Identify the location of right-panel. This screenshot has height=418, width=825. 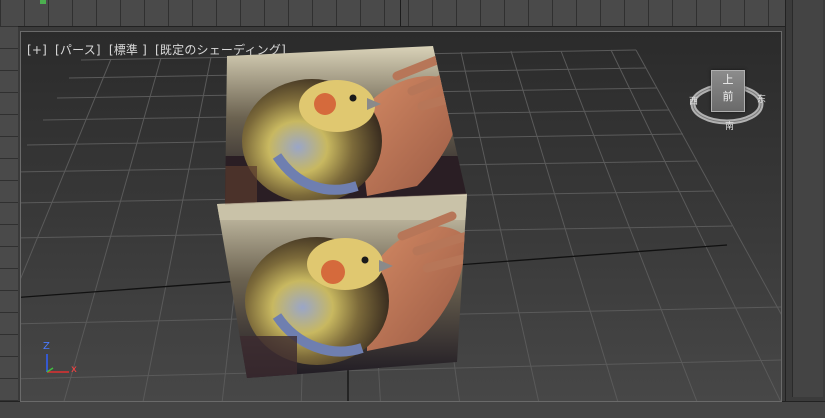
(805, 200).